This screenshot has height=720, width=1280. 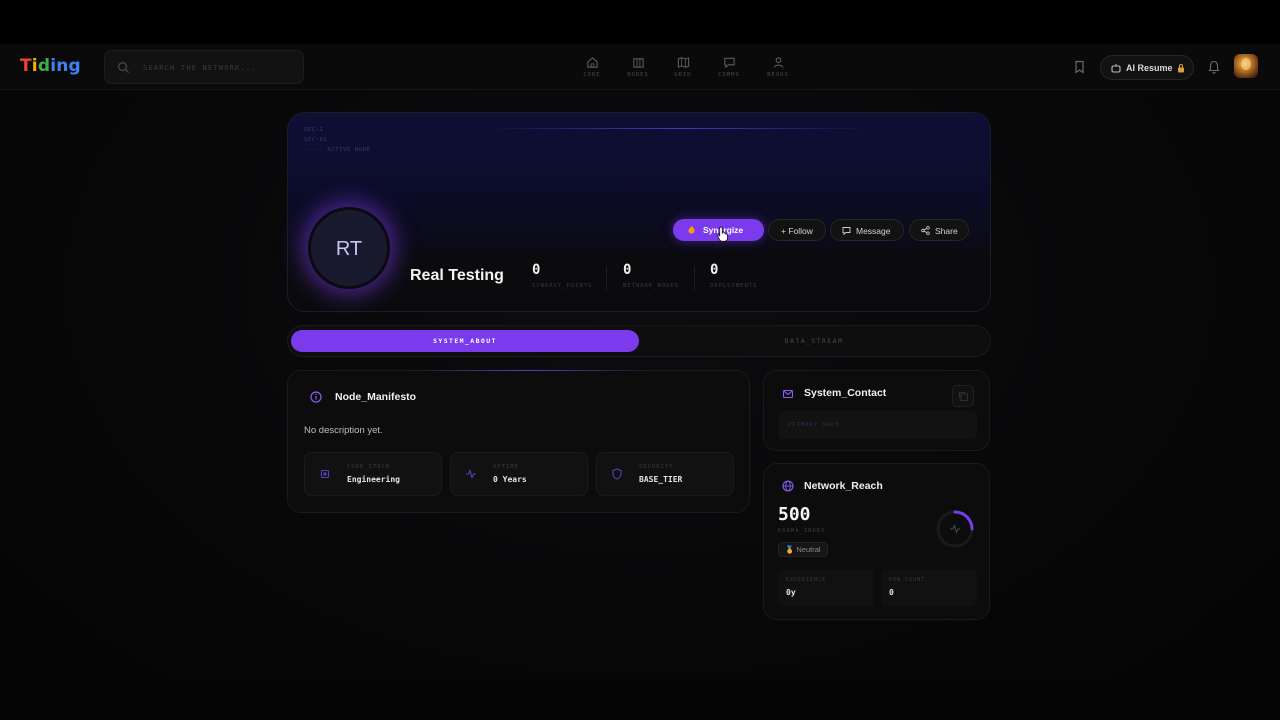 What do you see at coordinates (638, 75) in the screenshot?
I see `nav-label: NODES` at bounding box center [638, 75].